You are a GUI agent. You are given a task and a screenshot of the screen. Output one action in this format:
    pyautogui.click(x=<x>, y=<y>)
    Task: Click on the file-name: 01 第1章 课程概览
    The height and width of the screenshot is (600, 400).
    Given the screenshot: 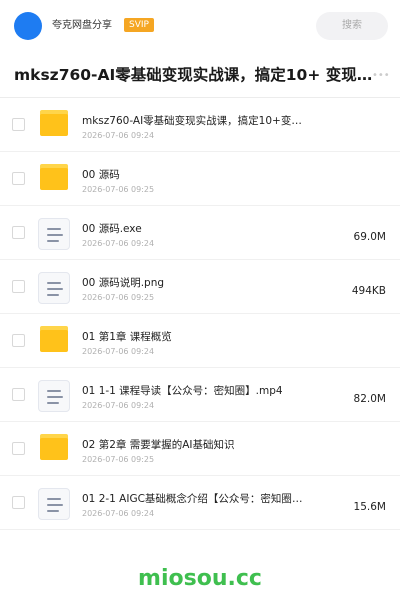 What is the action you would take?
    pyautogui.click(x=127, y=337)
    